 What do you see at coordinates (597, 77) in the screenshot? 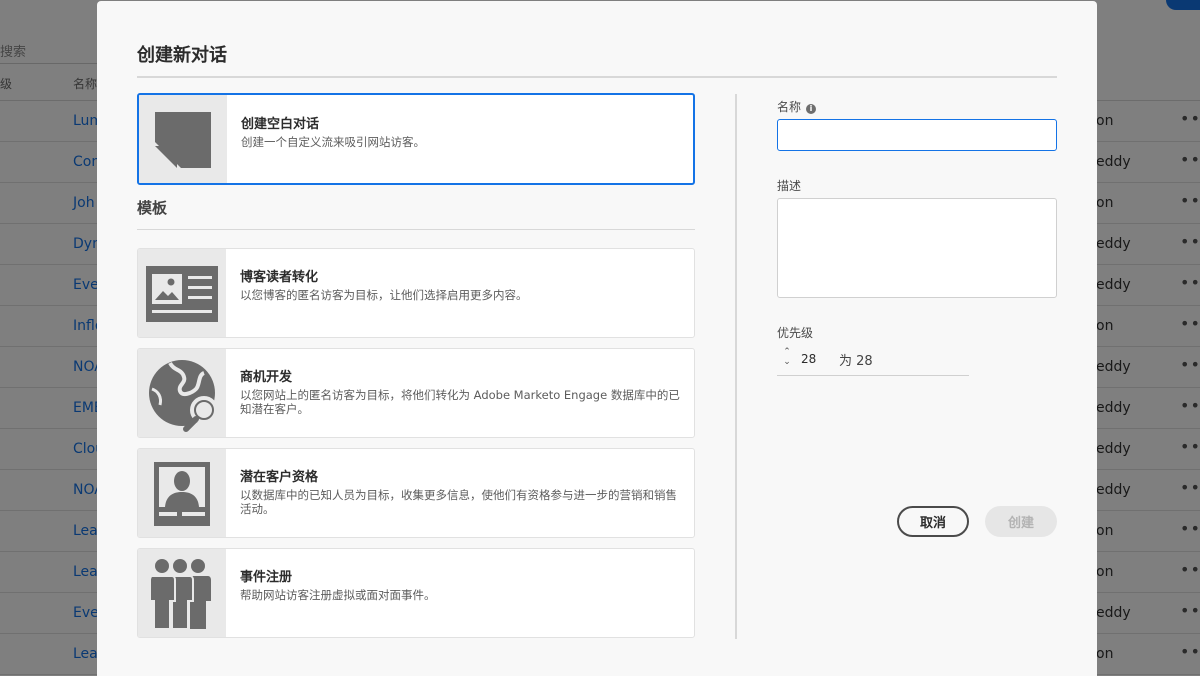
I see `title-divider` at bounding box center [597, 77].